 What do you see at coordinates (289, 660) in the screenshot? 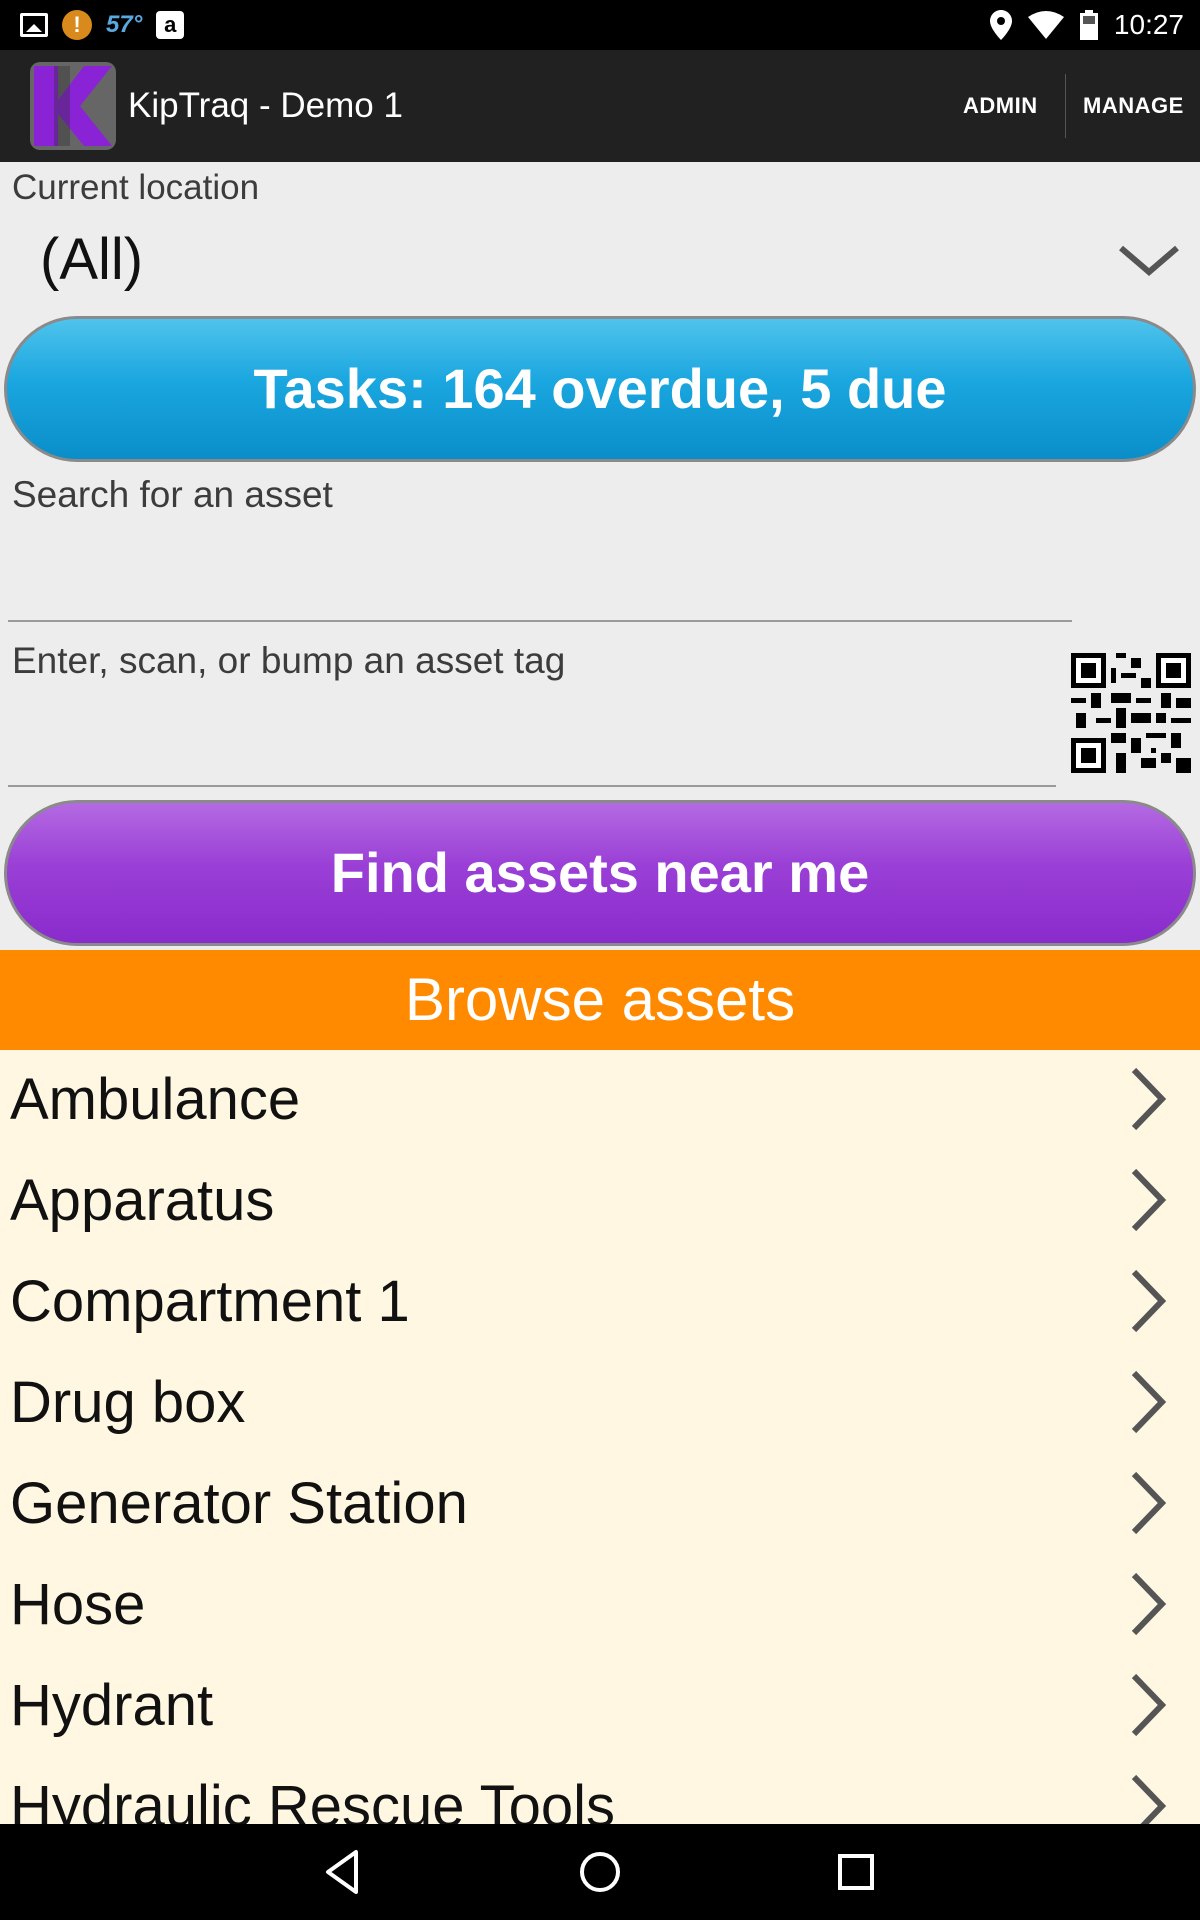
I see `asset-tag-label: Enter, scan, or bump an asset tag` at bounding box center [289, 660].